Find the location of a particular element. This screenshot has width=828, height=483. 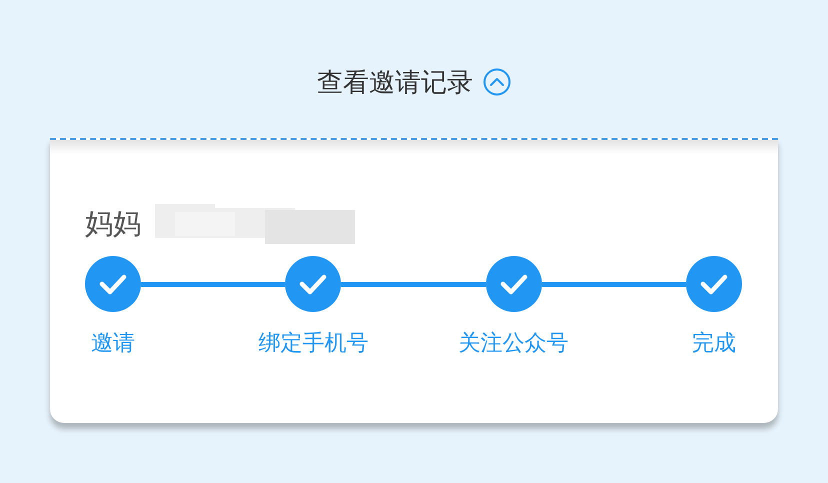

chevron-up-icon is located at coordinates (497, 82).